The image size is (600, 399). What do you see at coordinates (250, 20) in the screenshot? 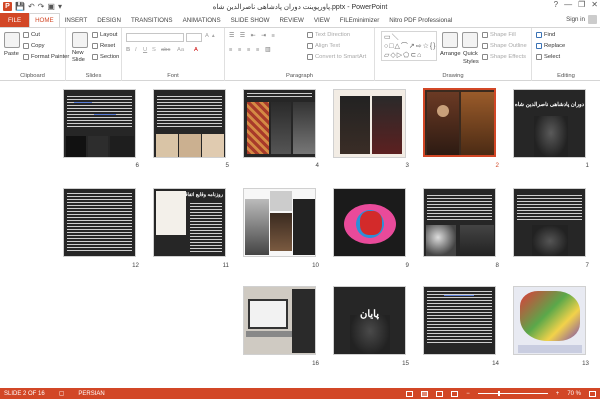
I see `tab-slide-show: SLIDE SHOW` at bounding box center [250, 20].